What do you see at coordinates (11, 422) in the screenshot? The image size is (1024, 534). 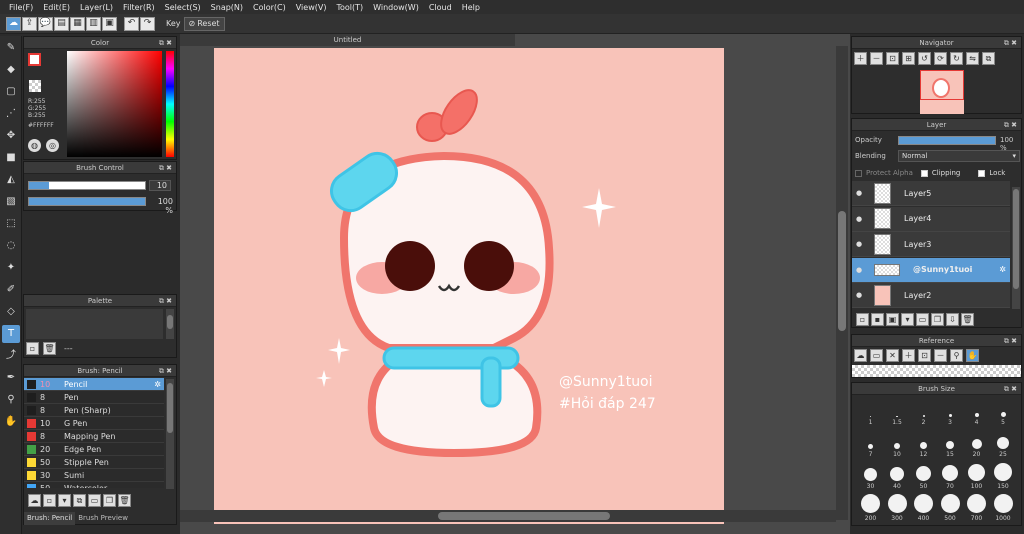 I see `hand-tool-icon: ✋` at bounding box center [11, 422].